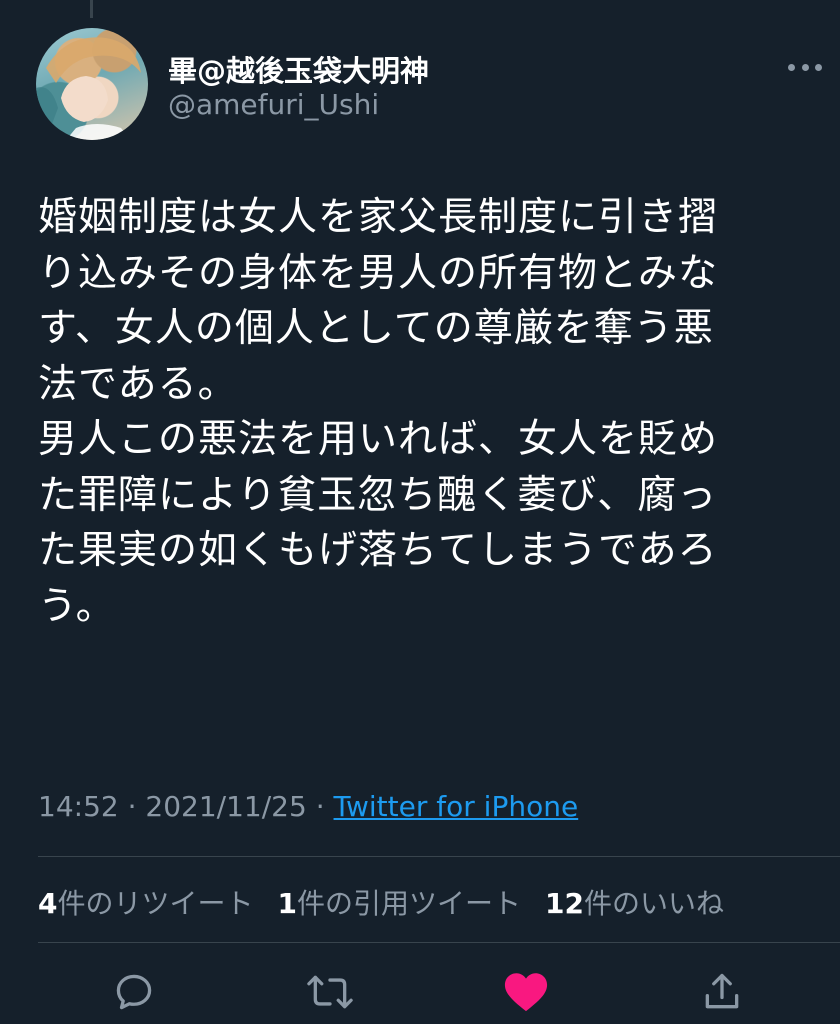  I want to click on tweet-text-line: う。, so click(77, 606).